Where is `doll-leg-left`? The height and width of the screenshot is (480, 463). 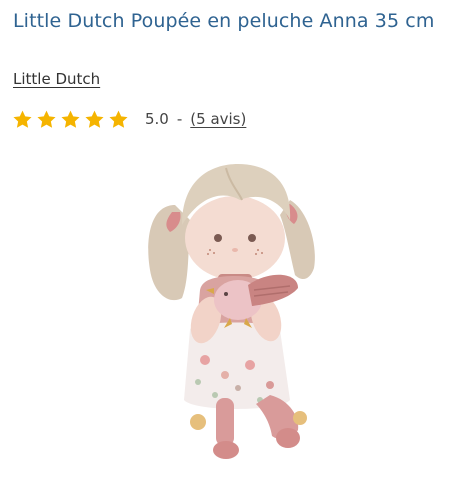 doll-leg-left is located at coordinates (225, 422).